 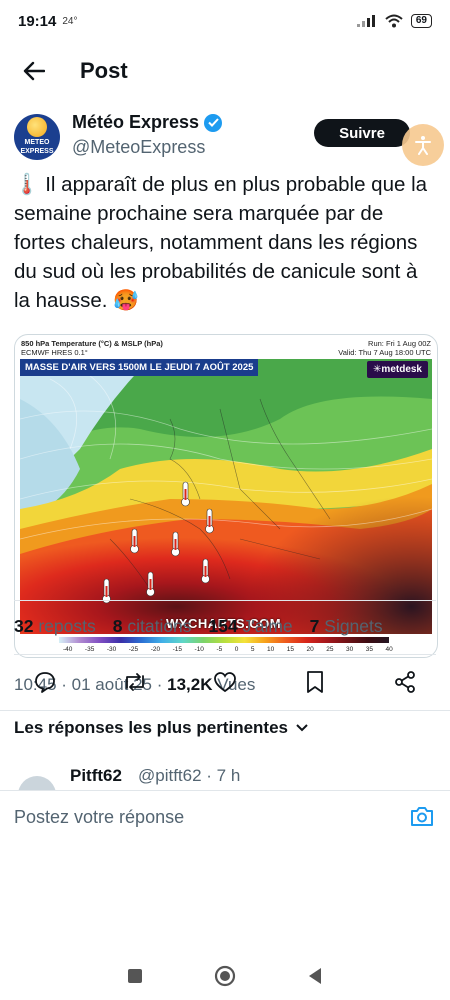 I want to click on repost-icon, so click(x=135, y=682).